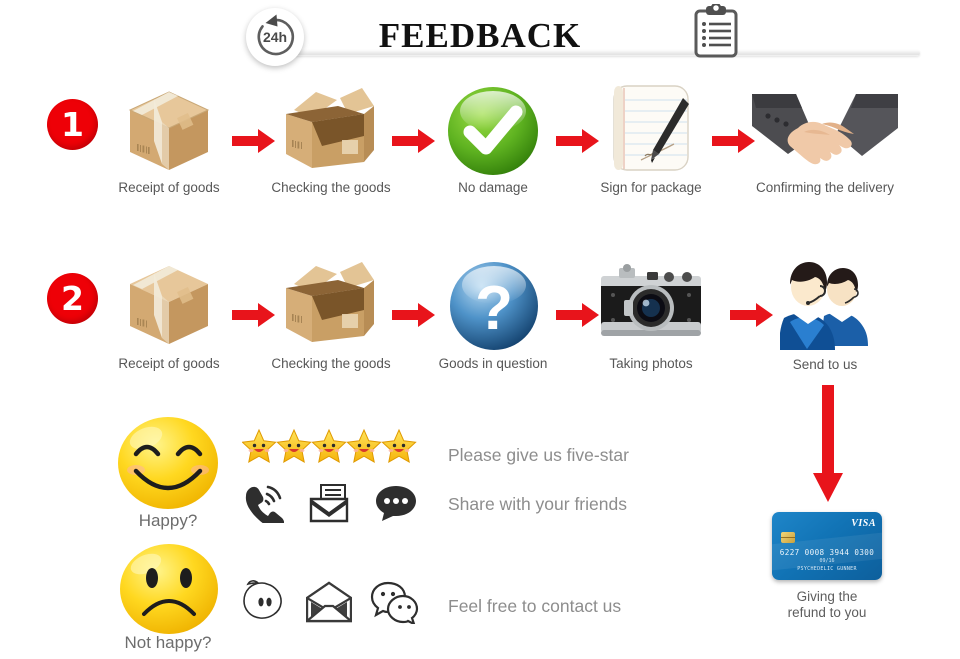 This screenshot has width=960, height=659. I want to click on not-happy-caption: Not happy?, so click(168, 642).